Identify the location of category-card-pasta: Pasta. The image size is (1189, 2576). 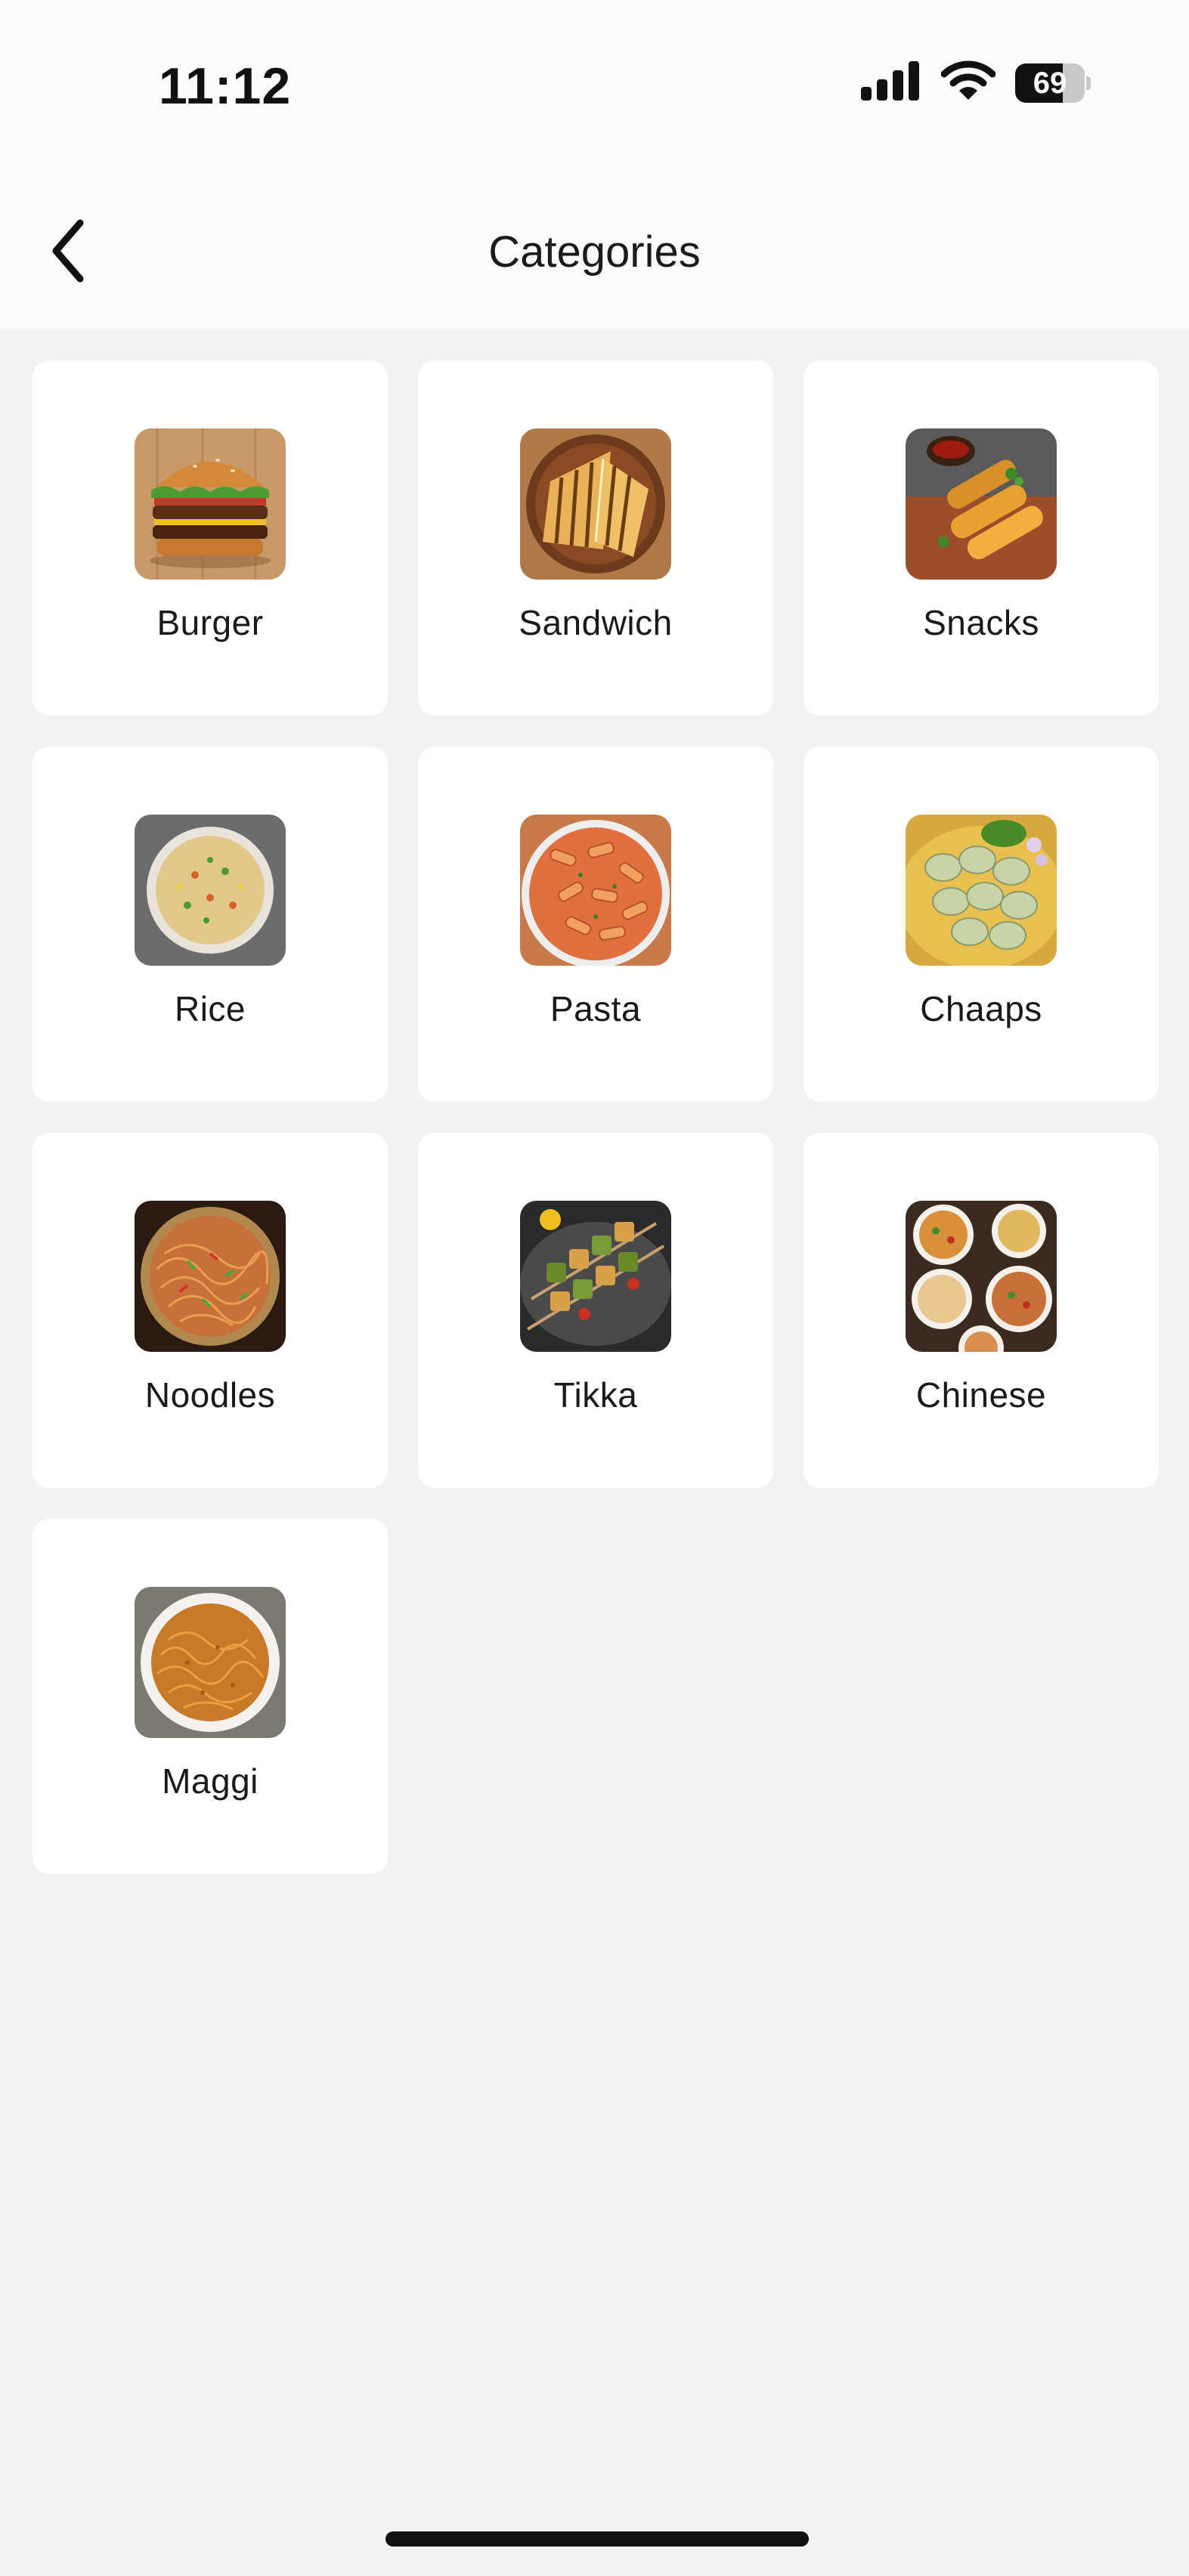
(595, 924).